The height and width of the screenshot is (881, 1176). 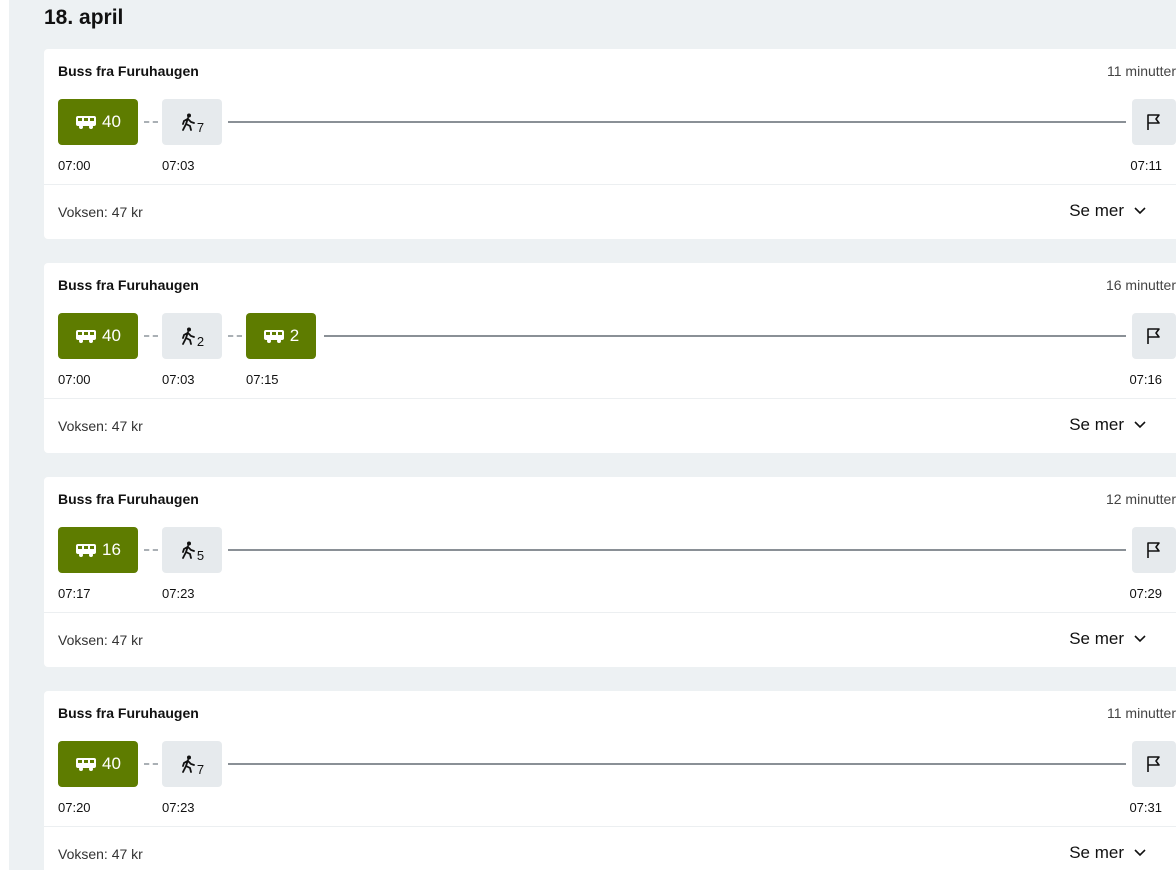 What do you see at coordinates (200, 341) in the screenshot?
I see `walk-minutes: 2` at bounding box center [200, 341].